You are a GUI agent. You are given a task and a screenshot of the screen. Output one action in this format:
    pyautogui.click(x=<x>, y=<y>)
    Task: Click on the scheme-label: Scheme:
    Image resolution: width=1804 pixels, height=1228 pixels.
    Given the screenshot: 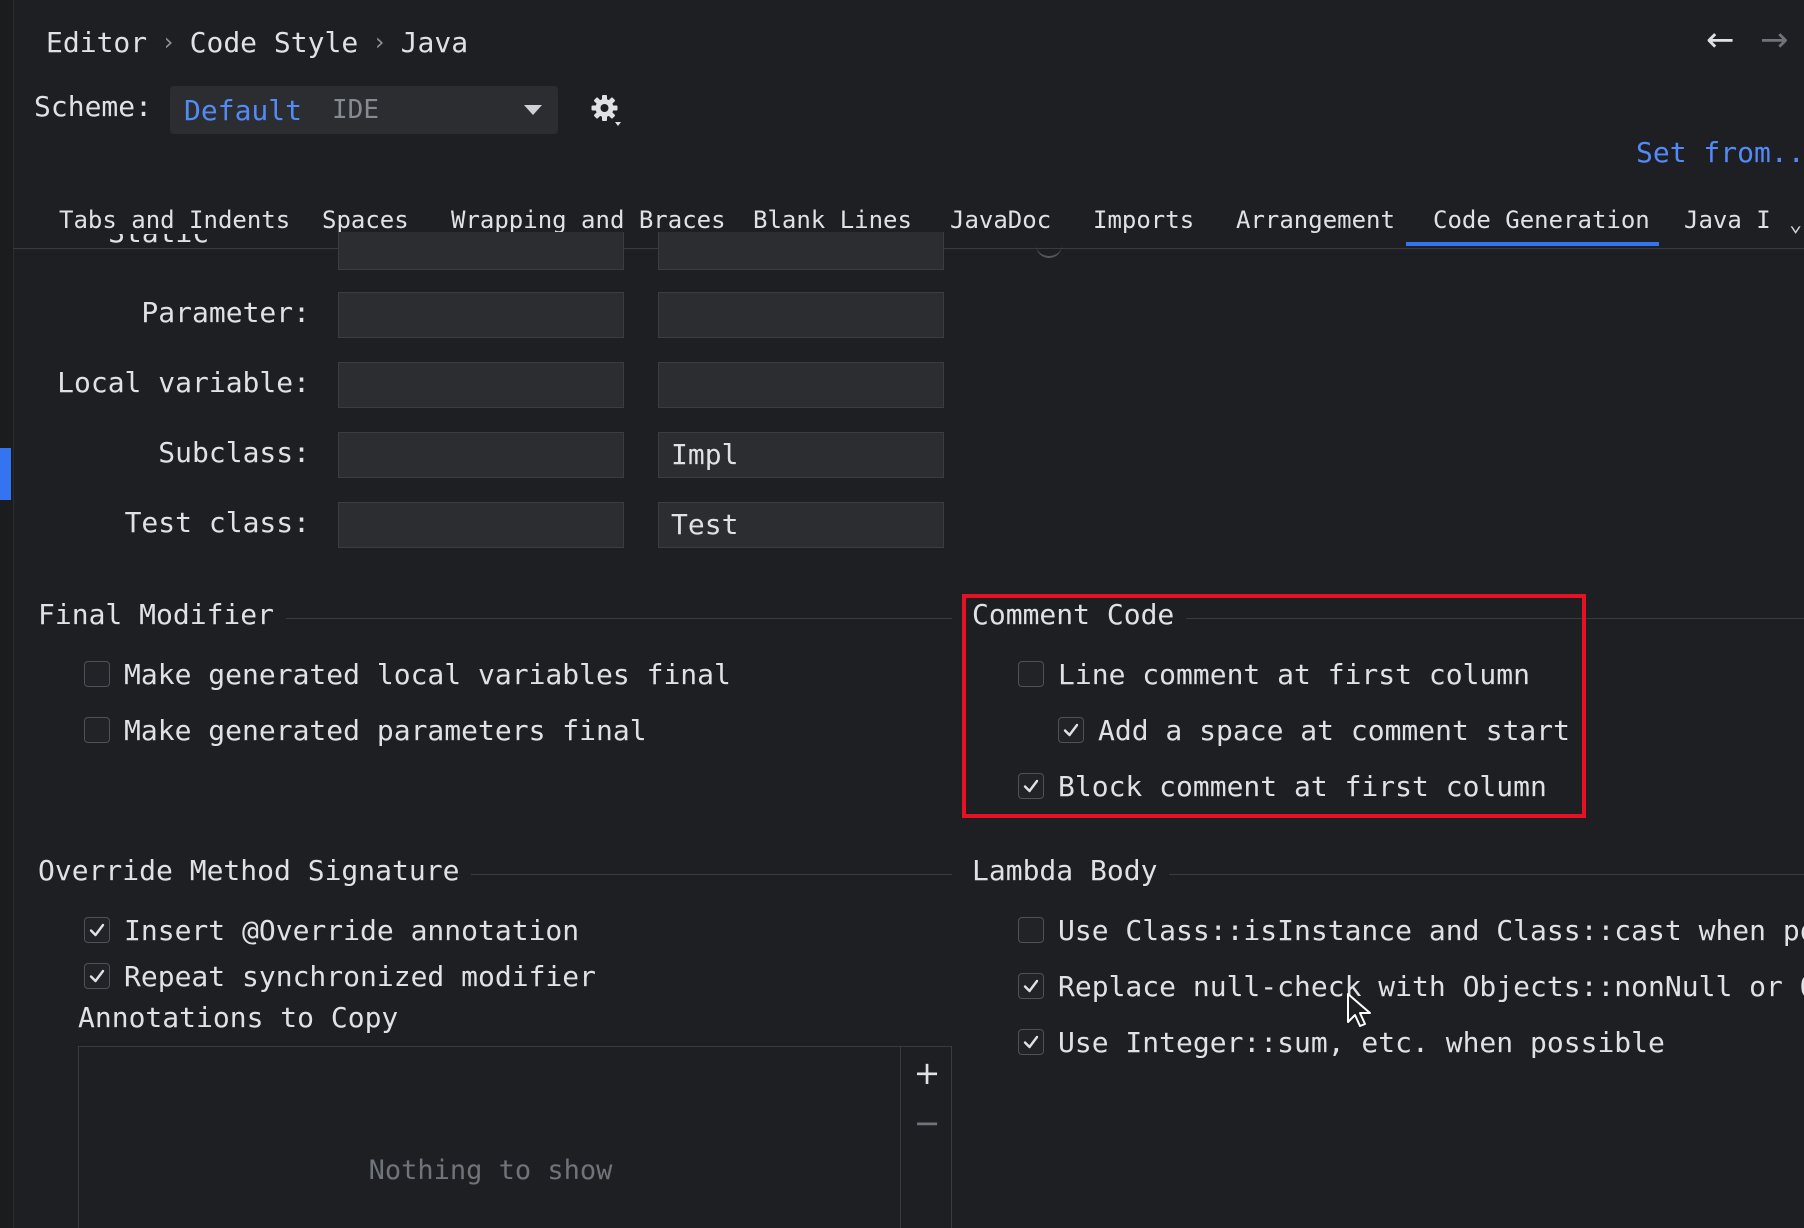 What is the action you would take?
    pyautogui.click(x=93, y=106)
    